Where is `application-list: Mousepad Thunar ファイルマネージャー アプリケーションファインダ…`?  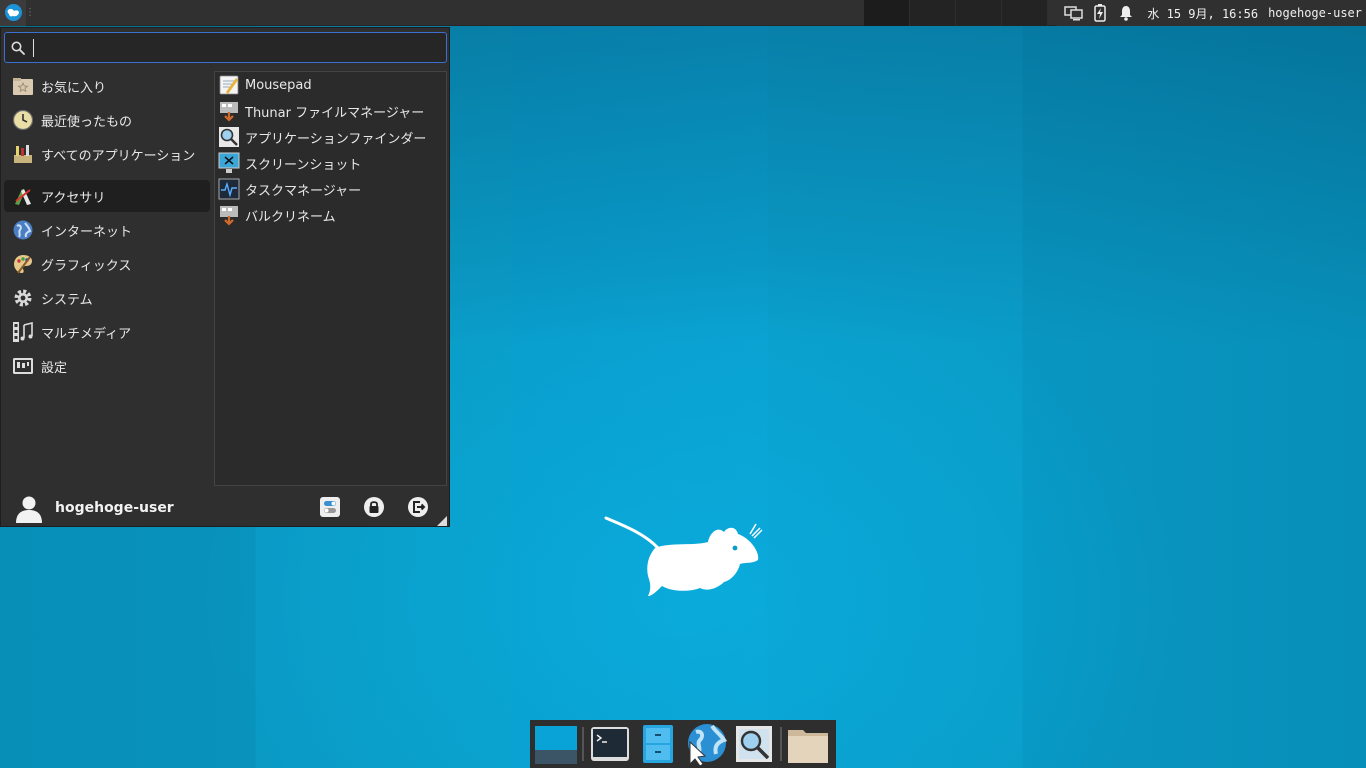
application-list: Mousepad Thunar ファイルマネージャー アプリケーションファインダ… is located at coordinates (330, 278).